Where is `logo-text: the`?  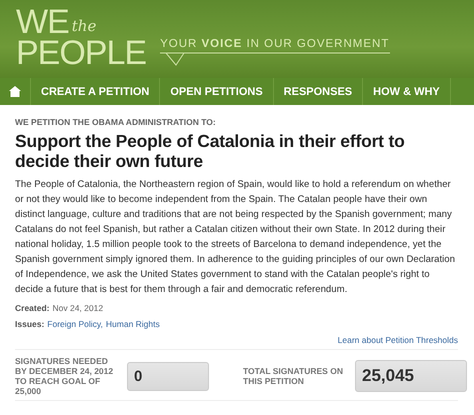
logo-text: the is located at coordinates (84, 27).